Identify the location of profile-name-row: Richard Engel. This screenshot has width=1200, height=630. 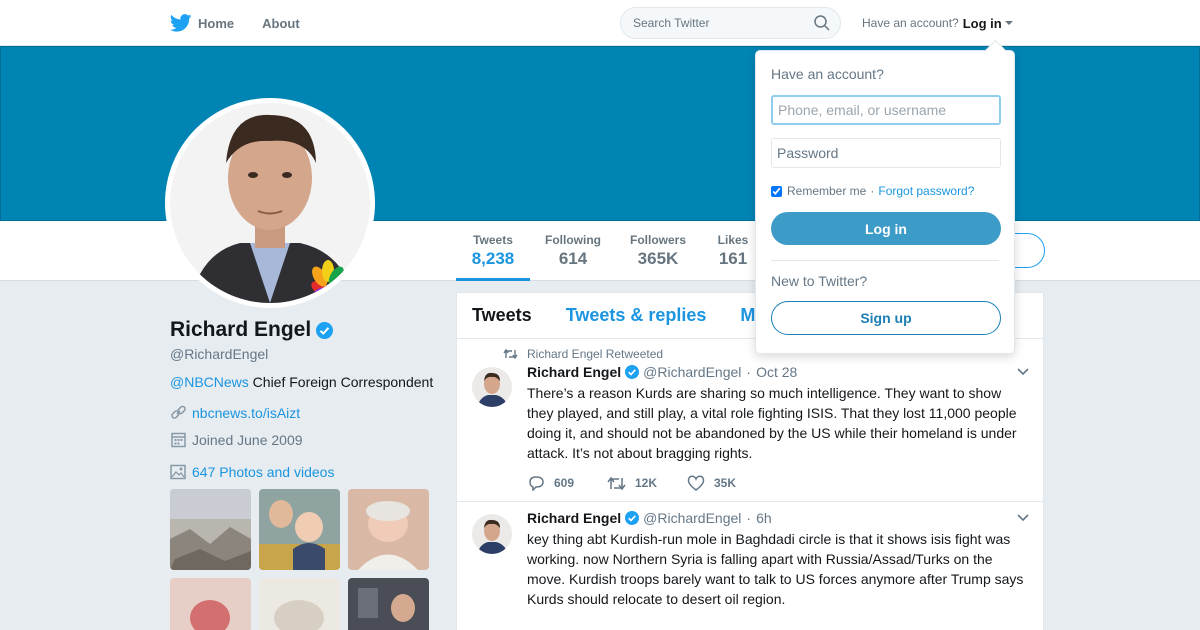
(305, 330).